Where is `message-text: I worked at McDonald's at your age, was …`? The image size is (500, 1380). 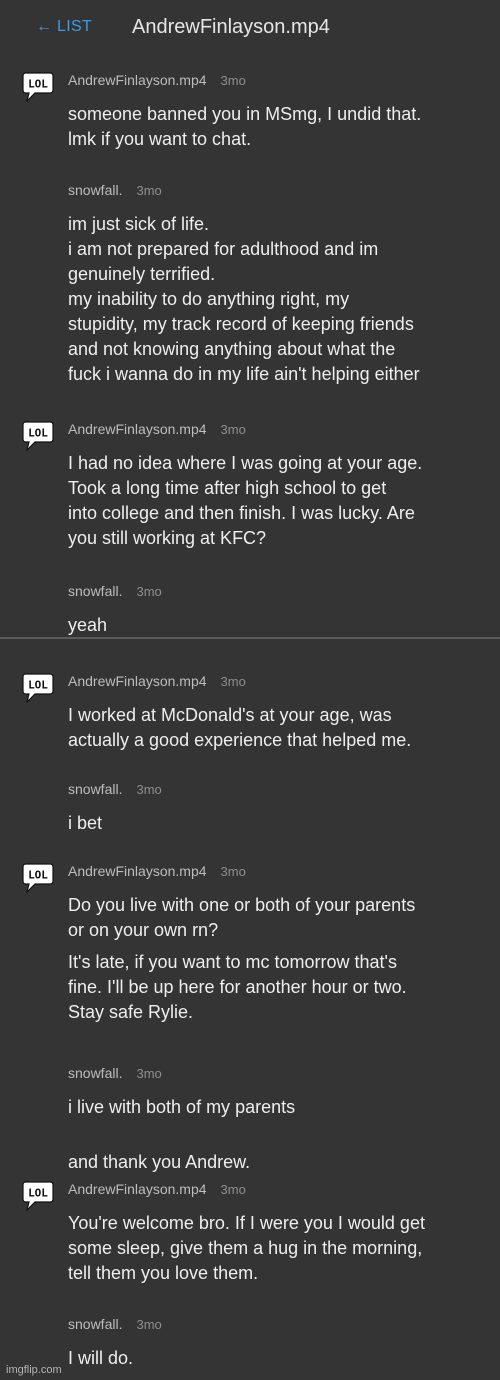 message-text: I worked at McDonald's at your age, was … is located at coordinates (240, 727).